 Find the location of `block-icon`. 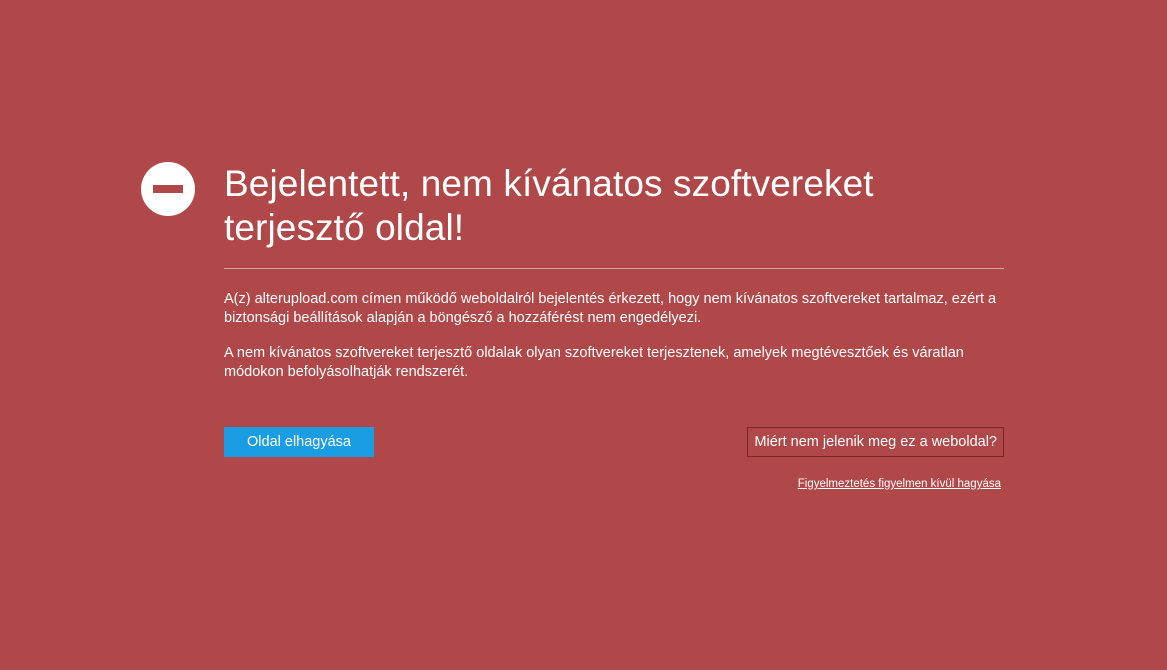

block-icon is located at coordinates (168, 189).